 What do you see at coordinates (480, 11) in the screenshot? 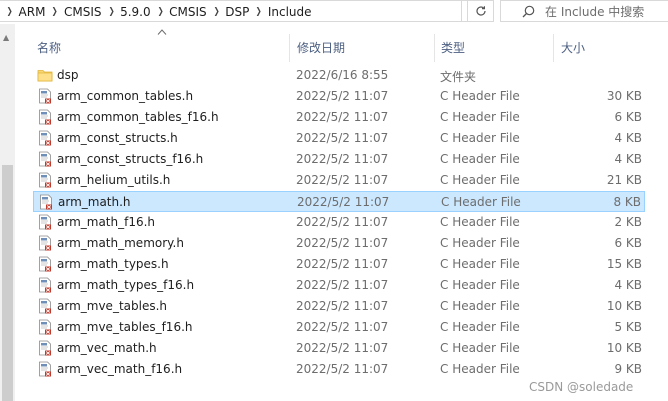
I see `refresh-button` at bounding box center [480, 11].